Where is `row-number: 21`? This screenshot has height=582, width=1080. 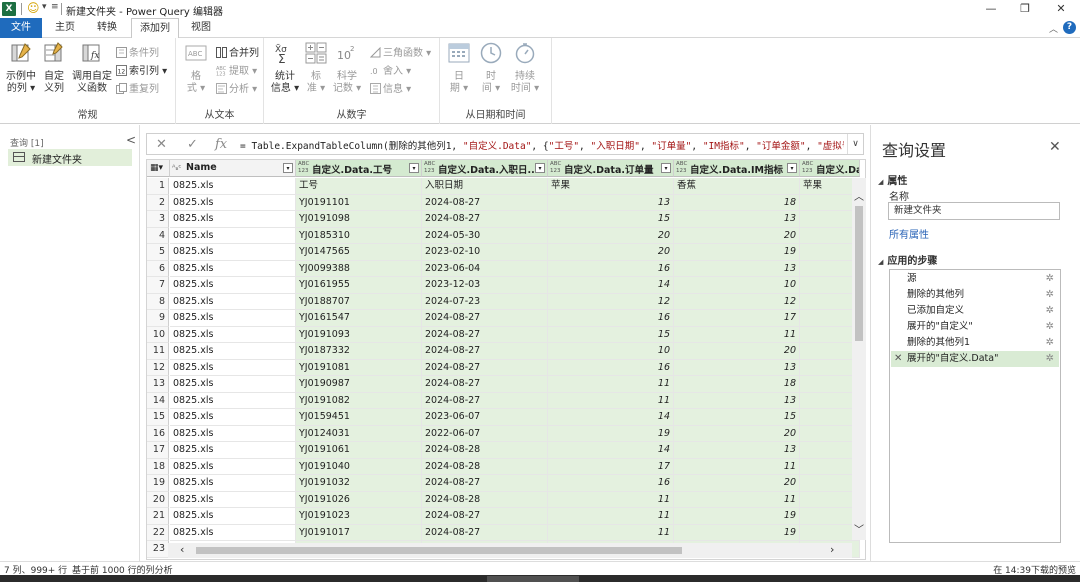 row-number: 21 is located at coordinates (158, 516).